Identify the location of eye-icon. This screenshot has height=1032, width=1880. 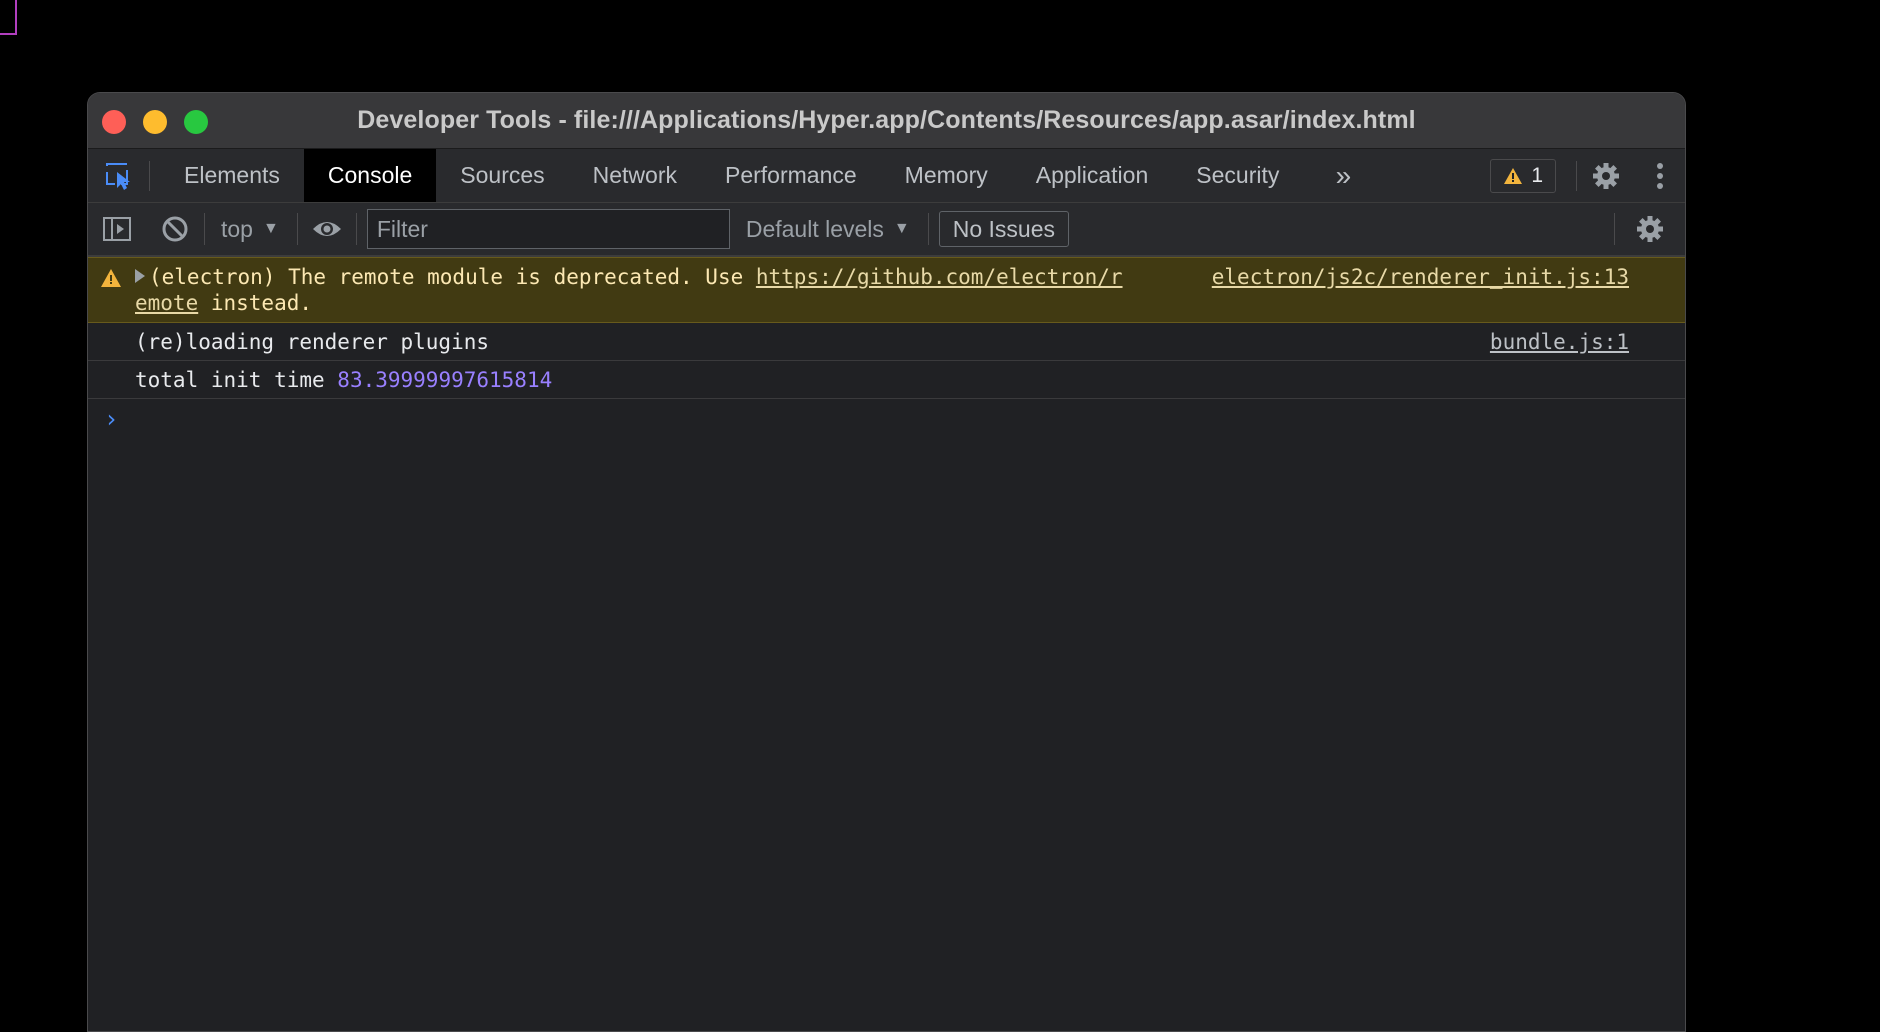
(326, 229).